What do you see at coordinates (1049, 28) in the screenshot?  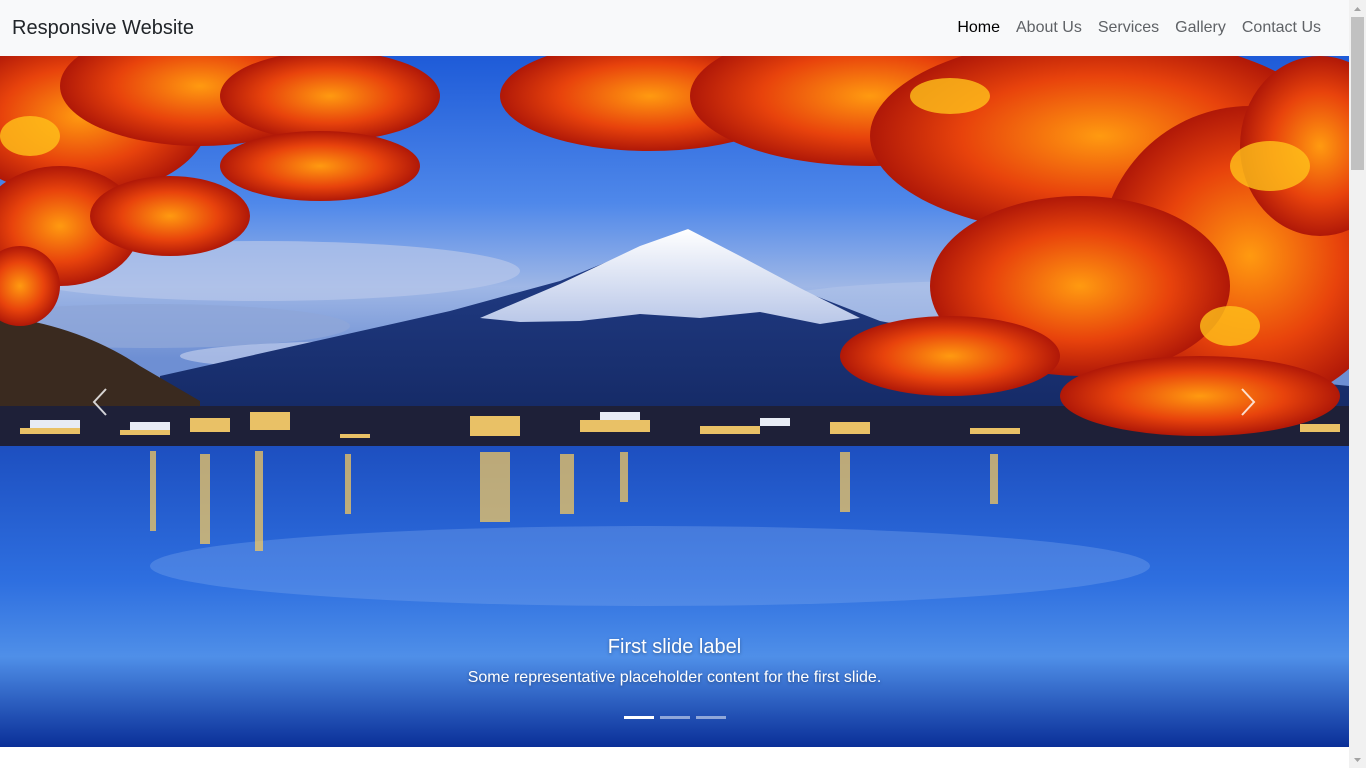 I see `nav-link-about-us: About Us` at bounding box center [1049, 28].